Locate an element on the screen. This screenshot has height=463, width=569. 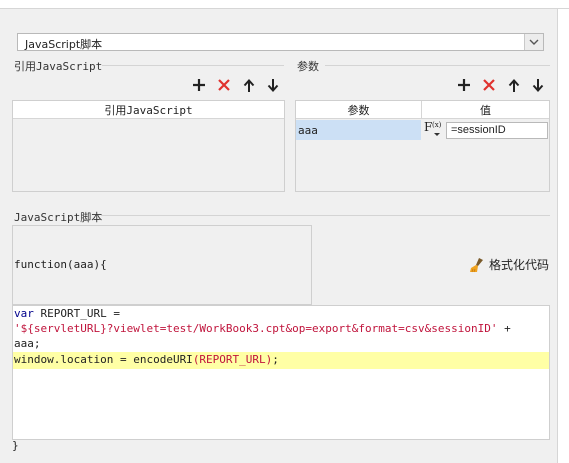
parameters-title: 参数 is located at coordinates (308, 66).